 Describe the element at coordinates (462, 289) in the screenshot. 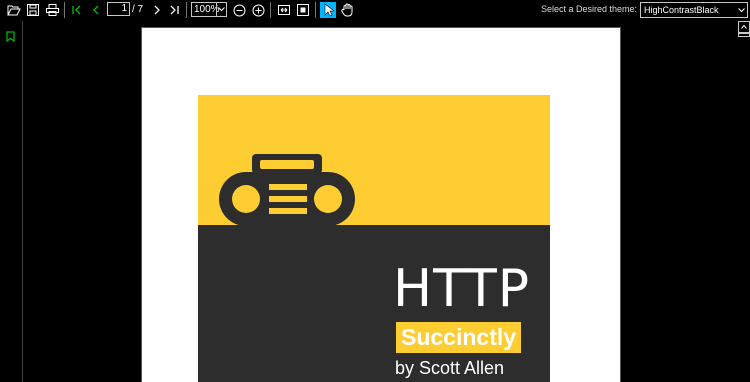

I see `book-title: HTTP` at that location.